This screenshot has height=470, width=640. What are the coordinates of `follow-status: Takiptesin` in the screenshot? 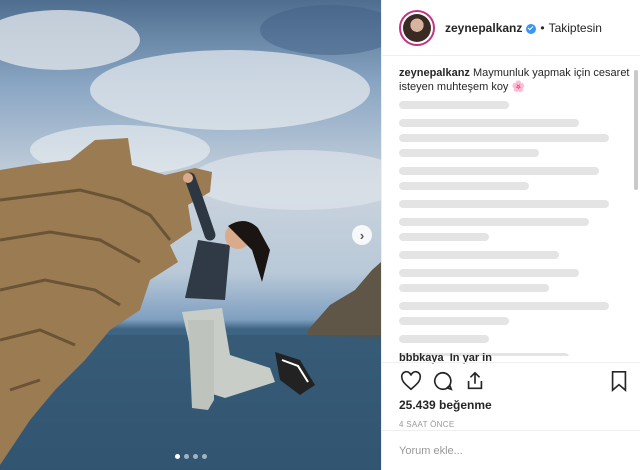 It's located at (575, 28).